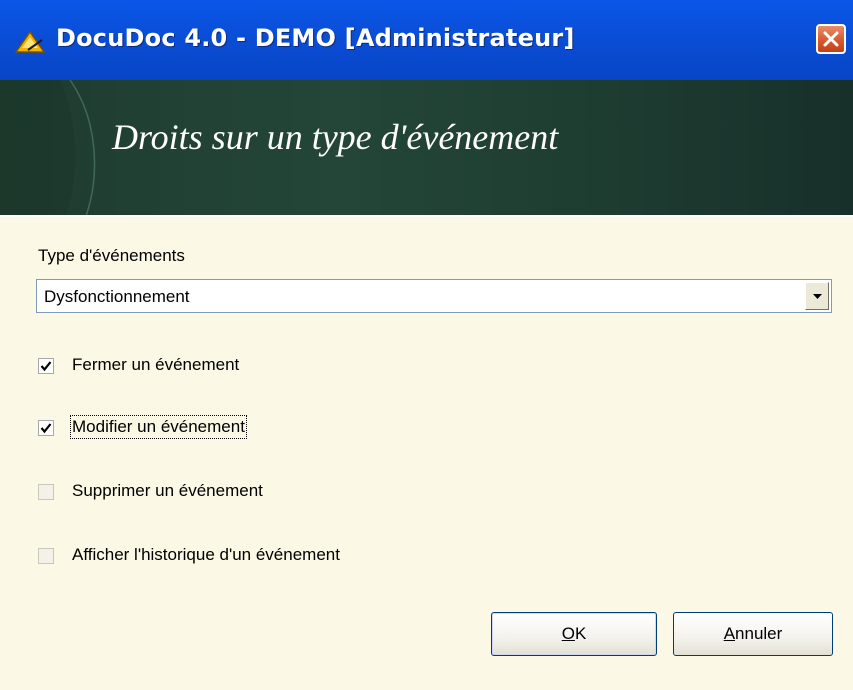  Describe the element at coordinates (759, 633) in the screenshot. I see `cancel-button-label: nnuler` at that location.